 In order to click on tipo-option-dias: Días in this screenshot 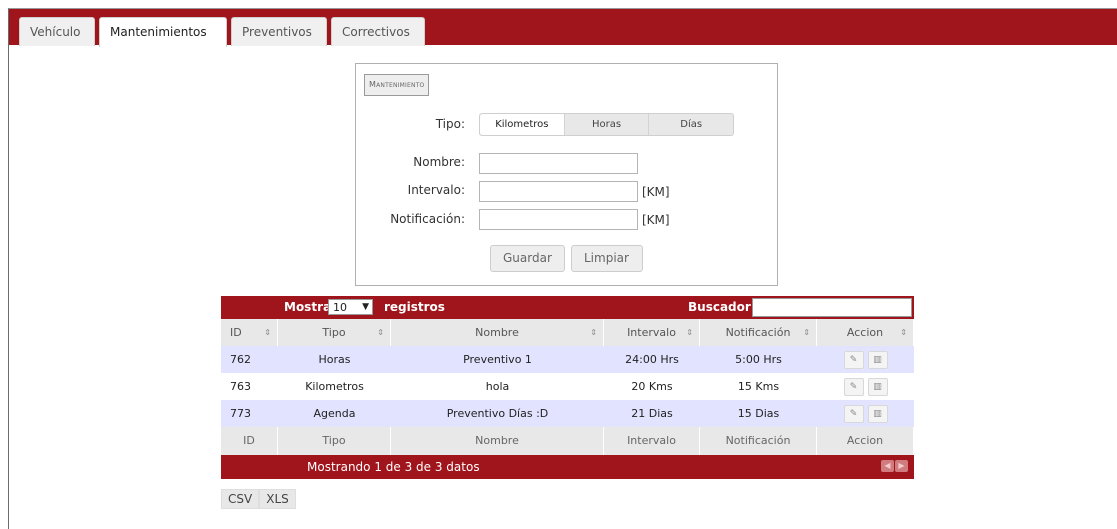, I will do `click(691, 124)`.